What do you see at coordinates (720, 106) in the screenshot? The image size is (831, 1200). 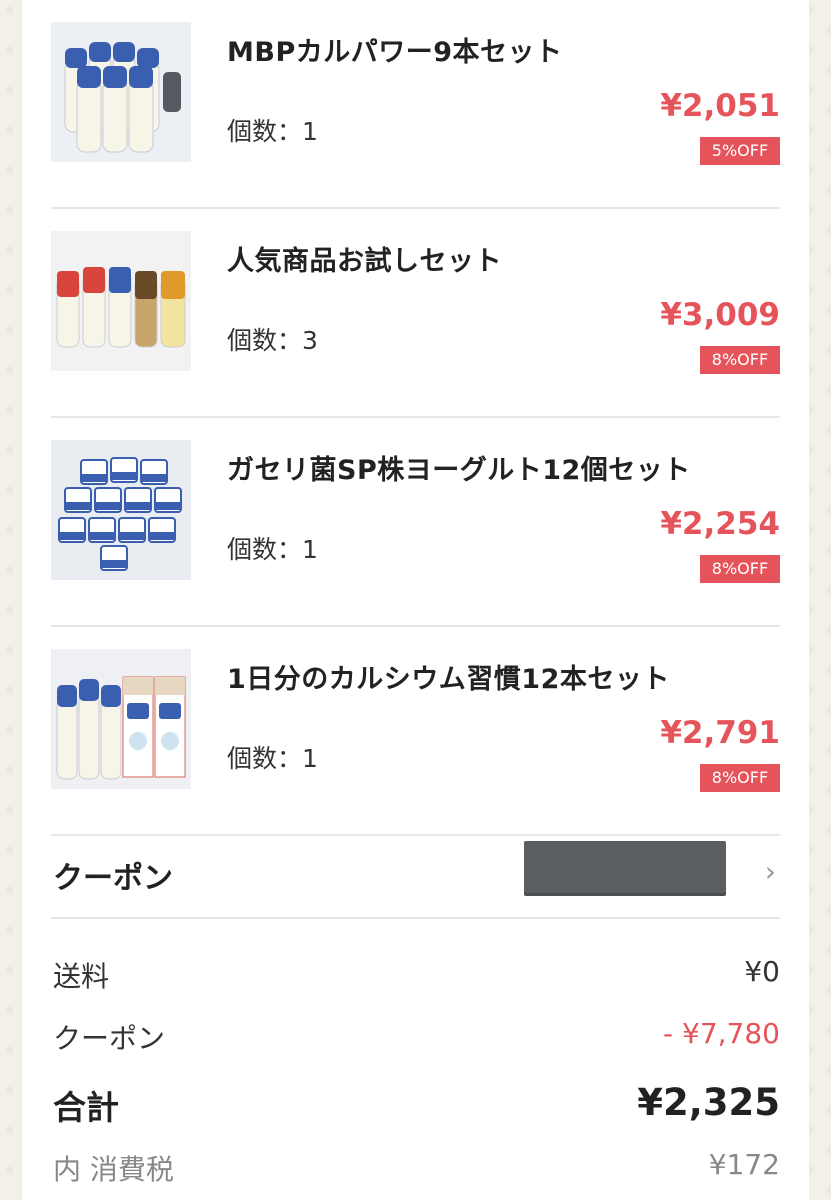 I see `product-price: ¥2,051` at bounding box center [720, 106].